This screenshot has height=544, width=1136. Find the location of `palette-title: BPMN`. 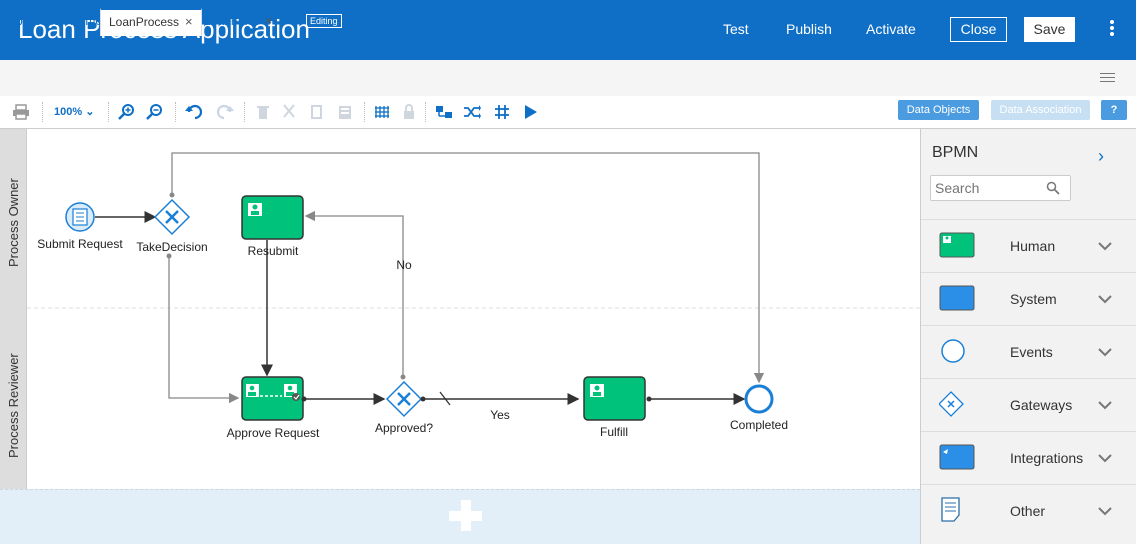

palette-title: BPMN is located at coordinates (955, 152).